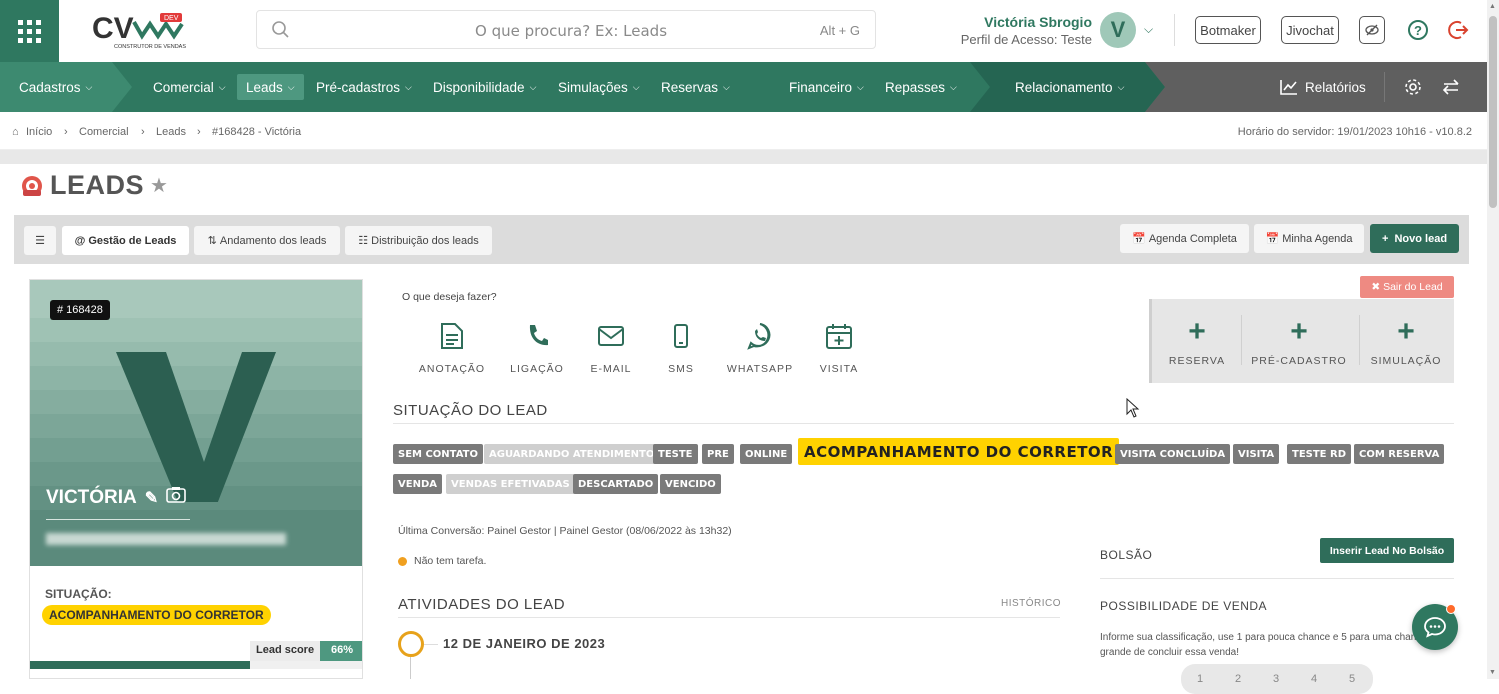  Describe the element at coordinates (449, 297) in the screenshot. I see `actions-question: O que deseja fazer?` at that location.